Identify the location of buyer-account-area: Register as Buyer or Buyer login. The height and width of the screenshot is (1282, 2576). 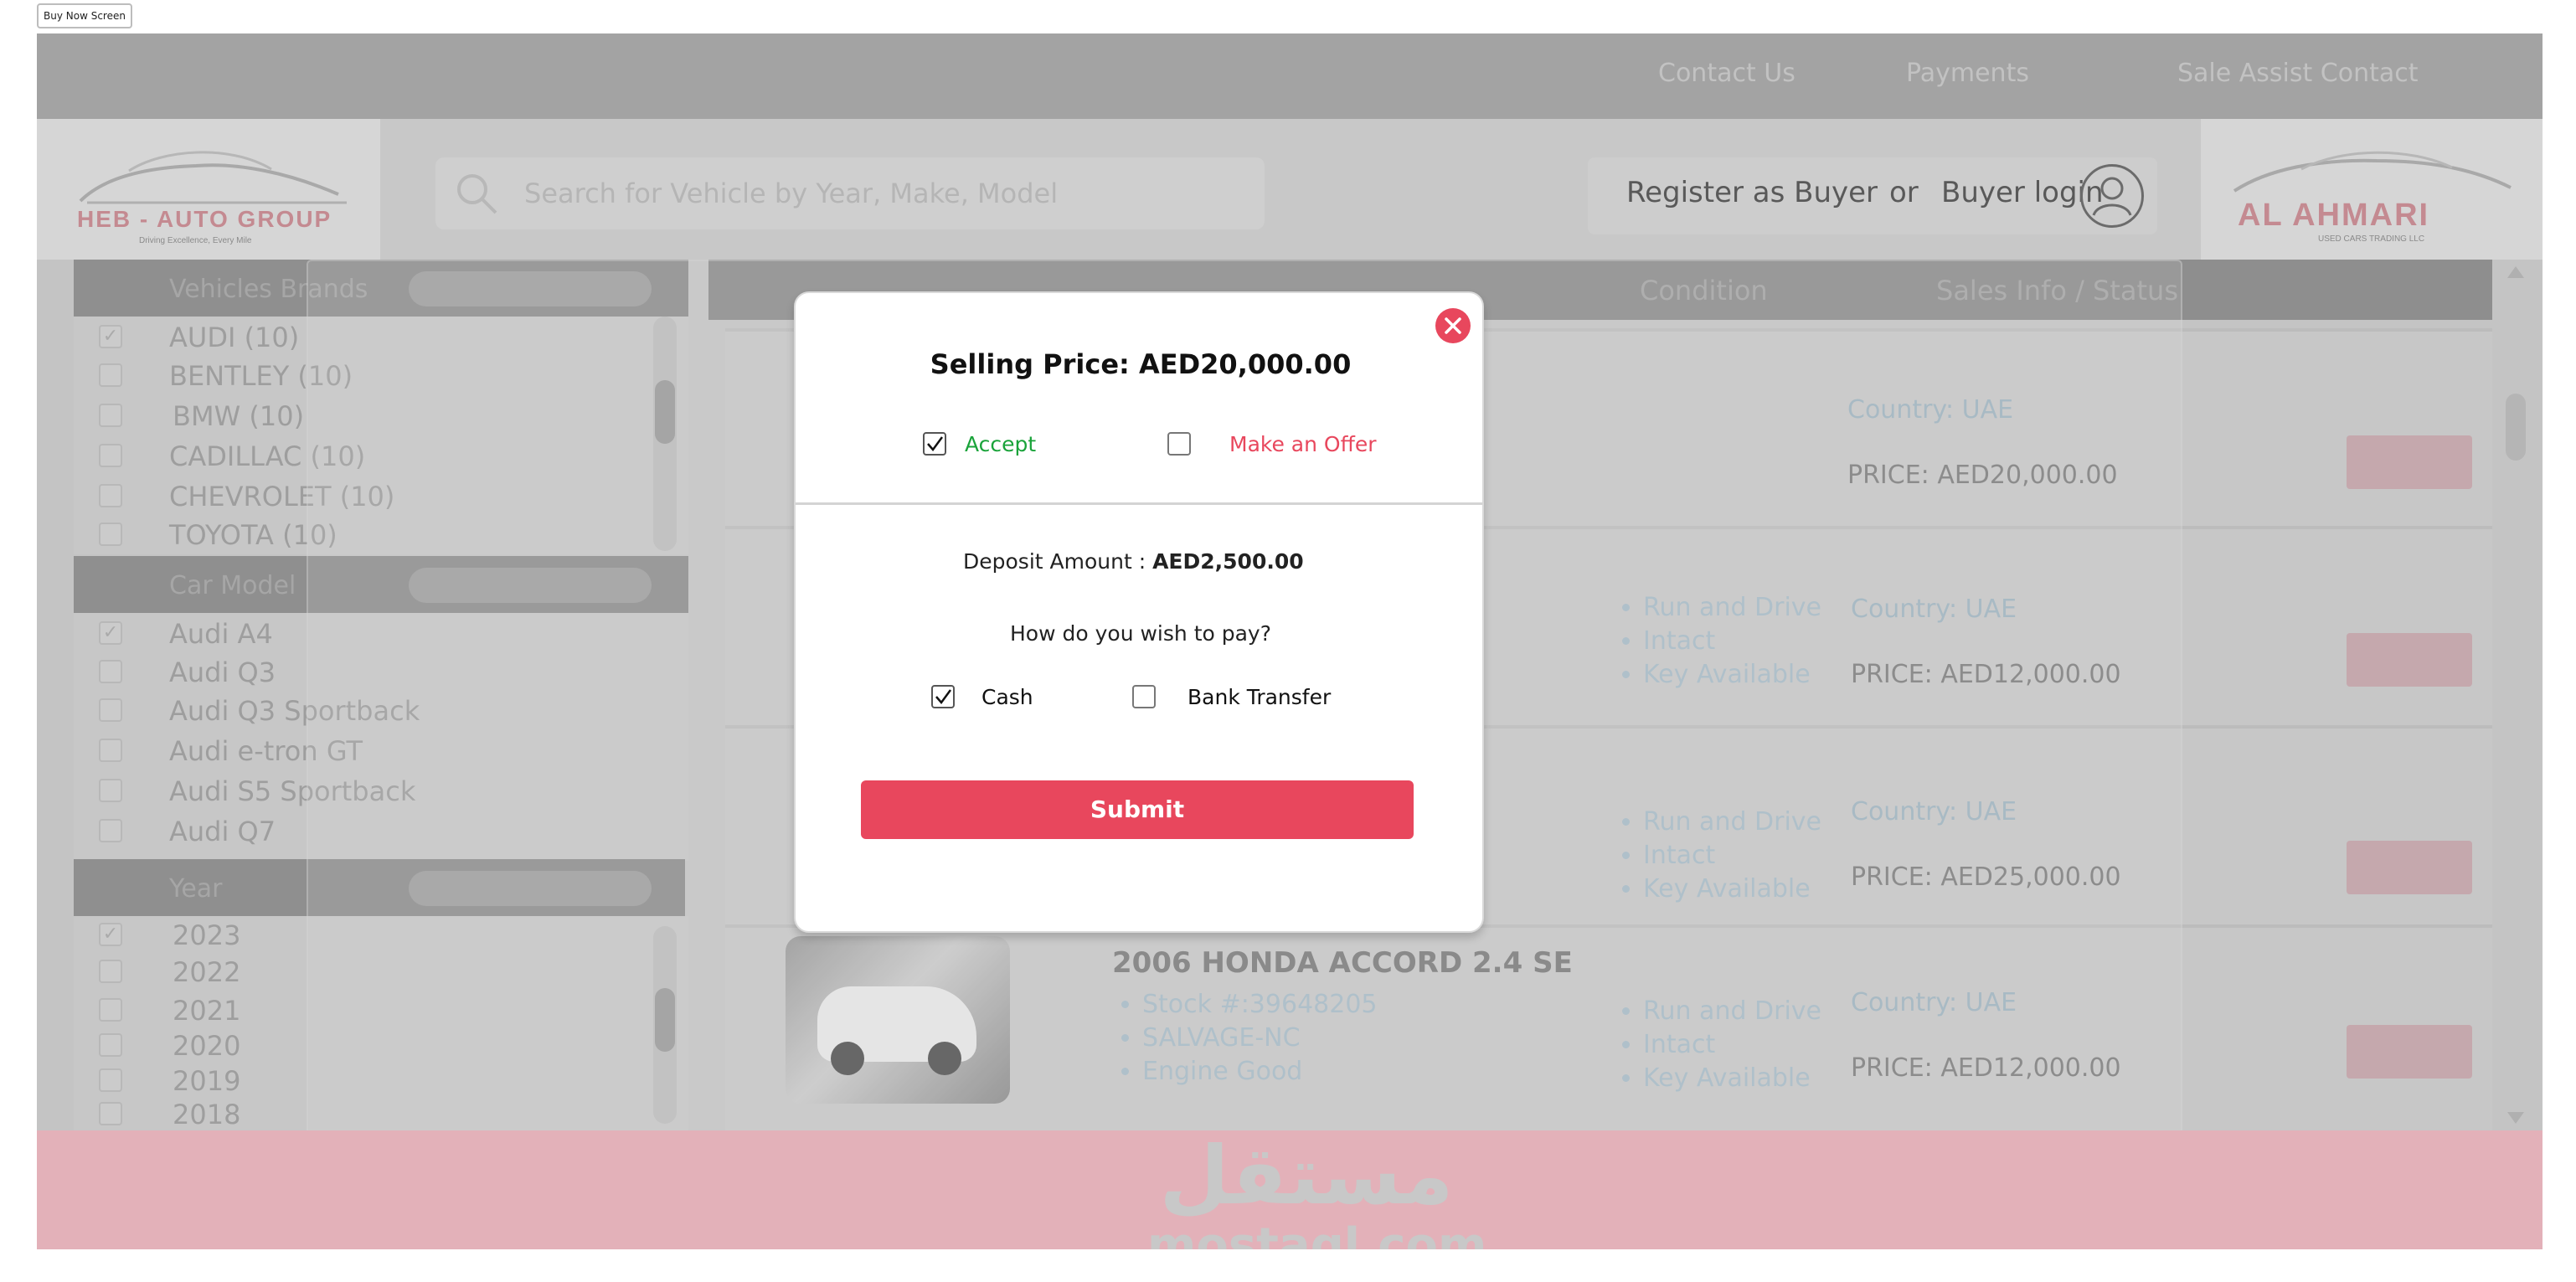
(1873, 195).